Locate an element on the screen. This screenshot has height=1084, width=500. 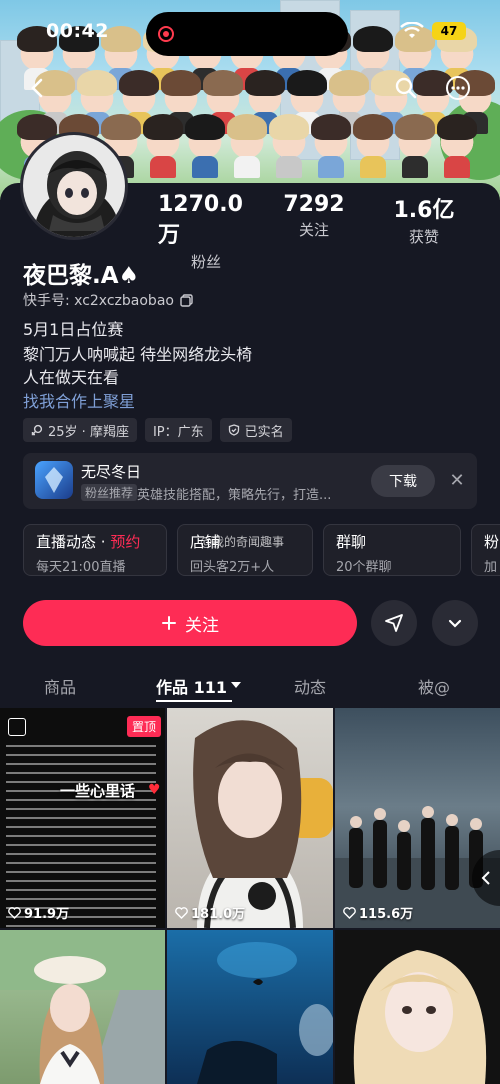
like-count: 181.0万 is located at coordinates (210, 912).